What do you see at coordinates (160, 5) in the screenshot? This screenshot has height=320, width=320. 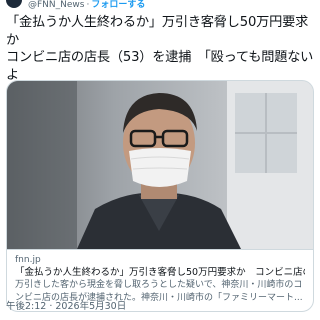 I see `tweet-header: @FNN_News · フォローする` at bounding box center [160, 5].